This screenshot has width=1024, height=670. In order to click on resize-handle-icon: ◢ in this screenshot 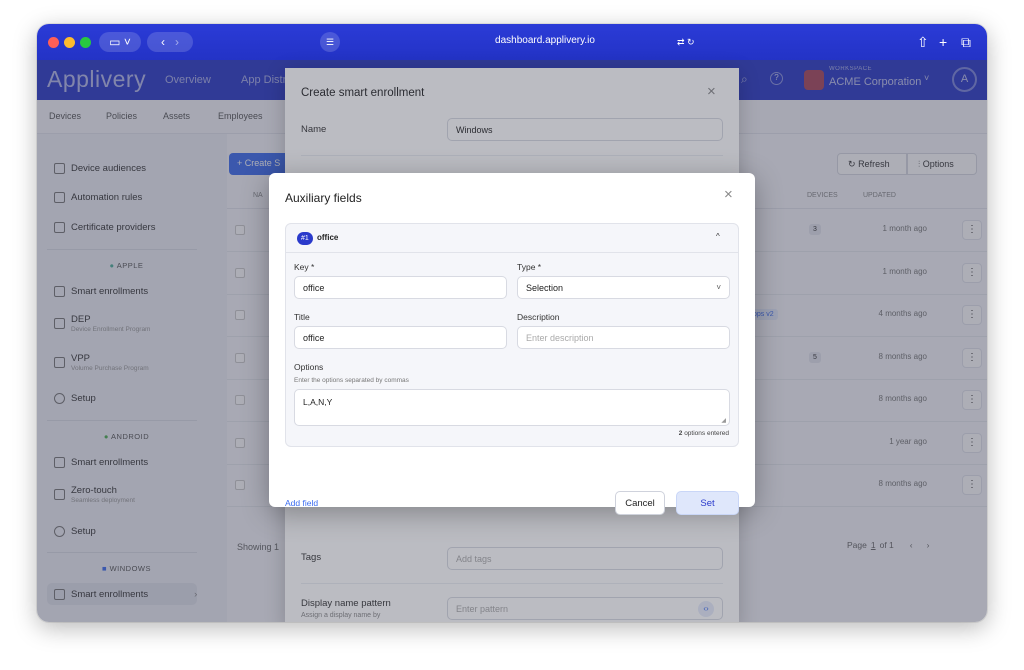, I will do `click(723, 420)`.